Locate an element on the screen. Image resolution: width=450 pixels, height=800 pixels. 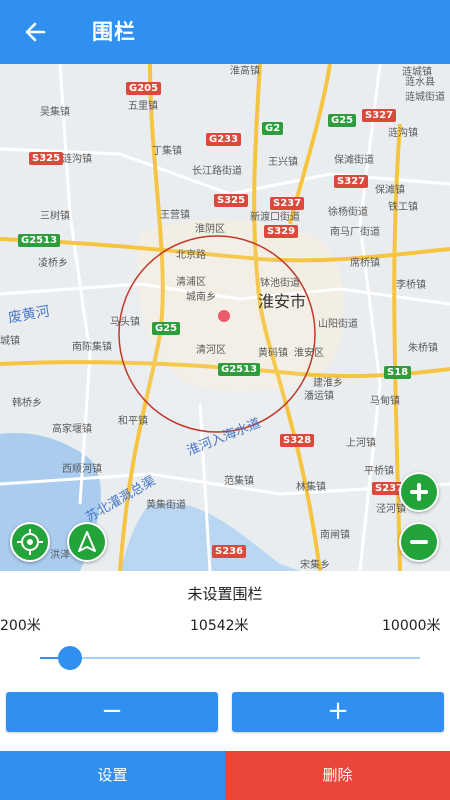
navigate-icon is located at coordinates (87, 541).